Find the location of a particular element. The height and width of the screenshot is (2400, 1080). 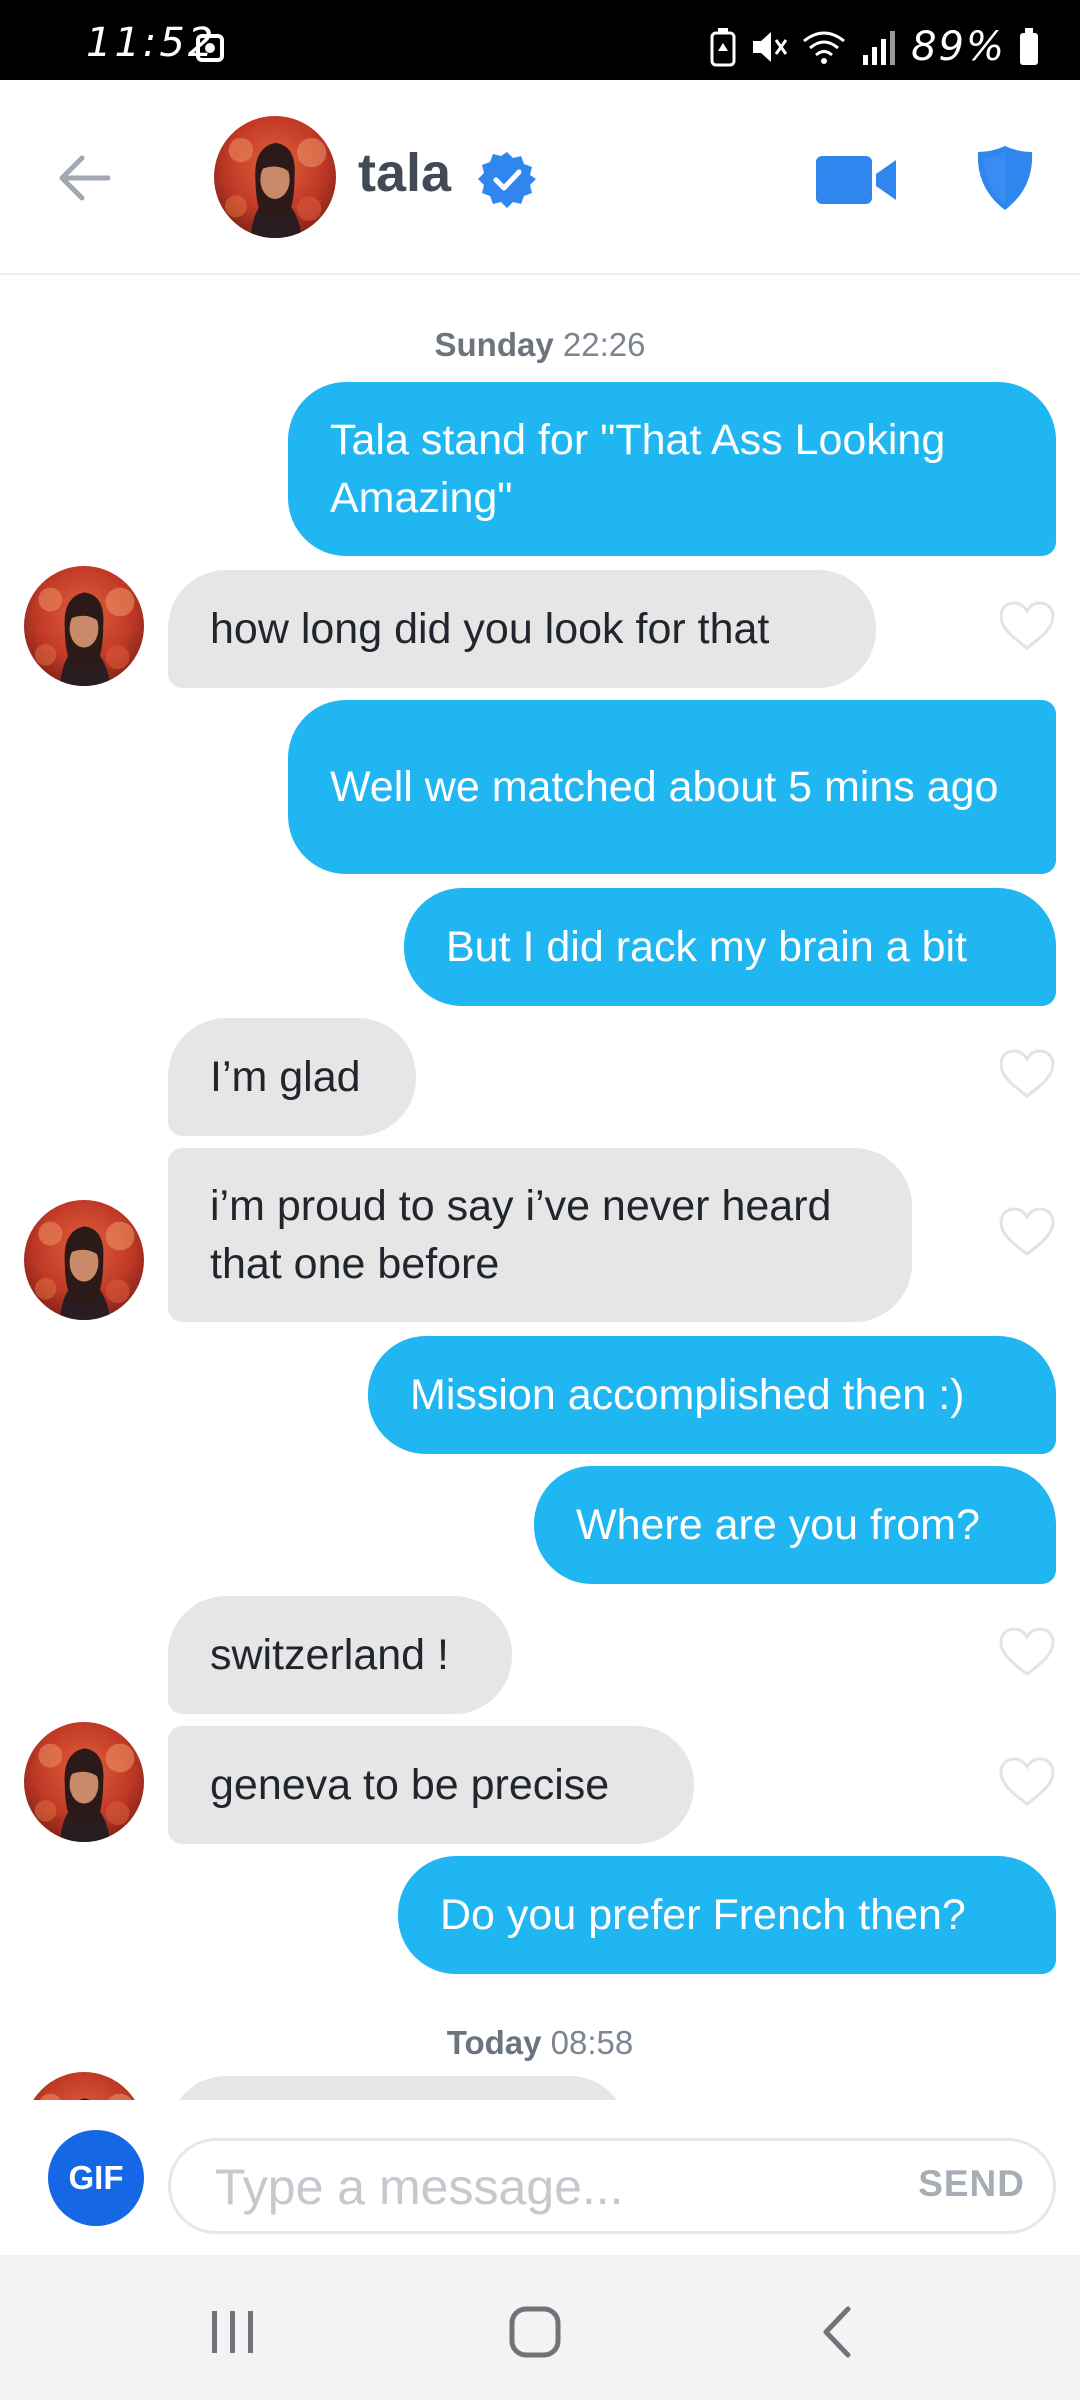

battery-percentage: 89% is located at coordinates (958, 47).